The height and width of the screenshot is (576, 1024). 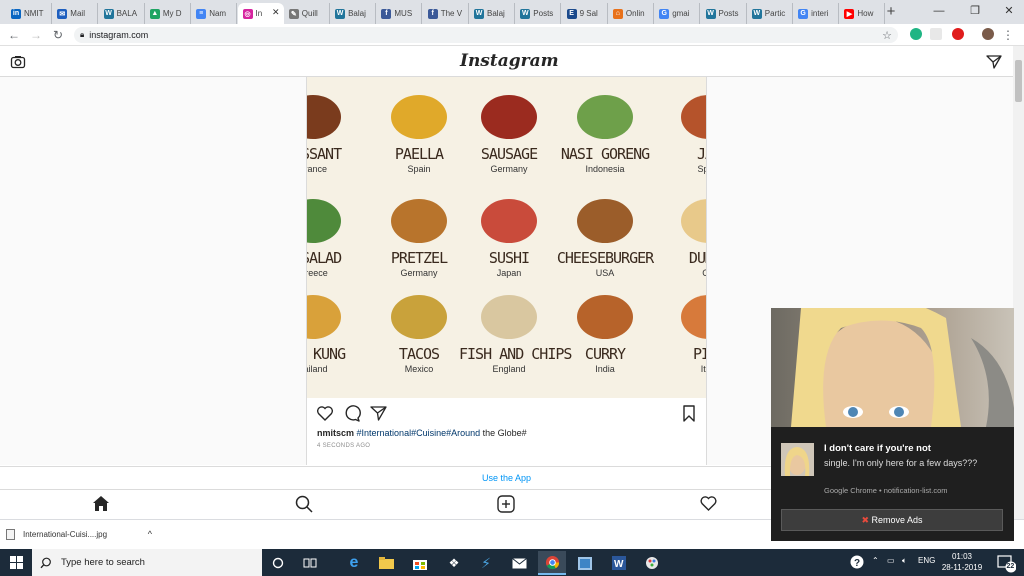 I want to click on app-gallery-icon, so click(x=585, y=563).